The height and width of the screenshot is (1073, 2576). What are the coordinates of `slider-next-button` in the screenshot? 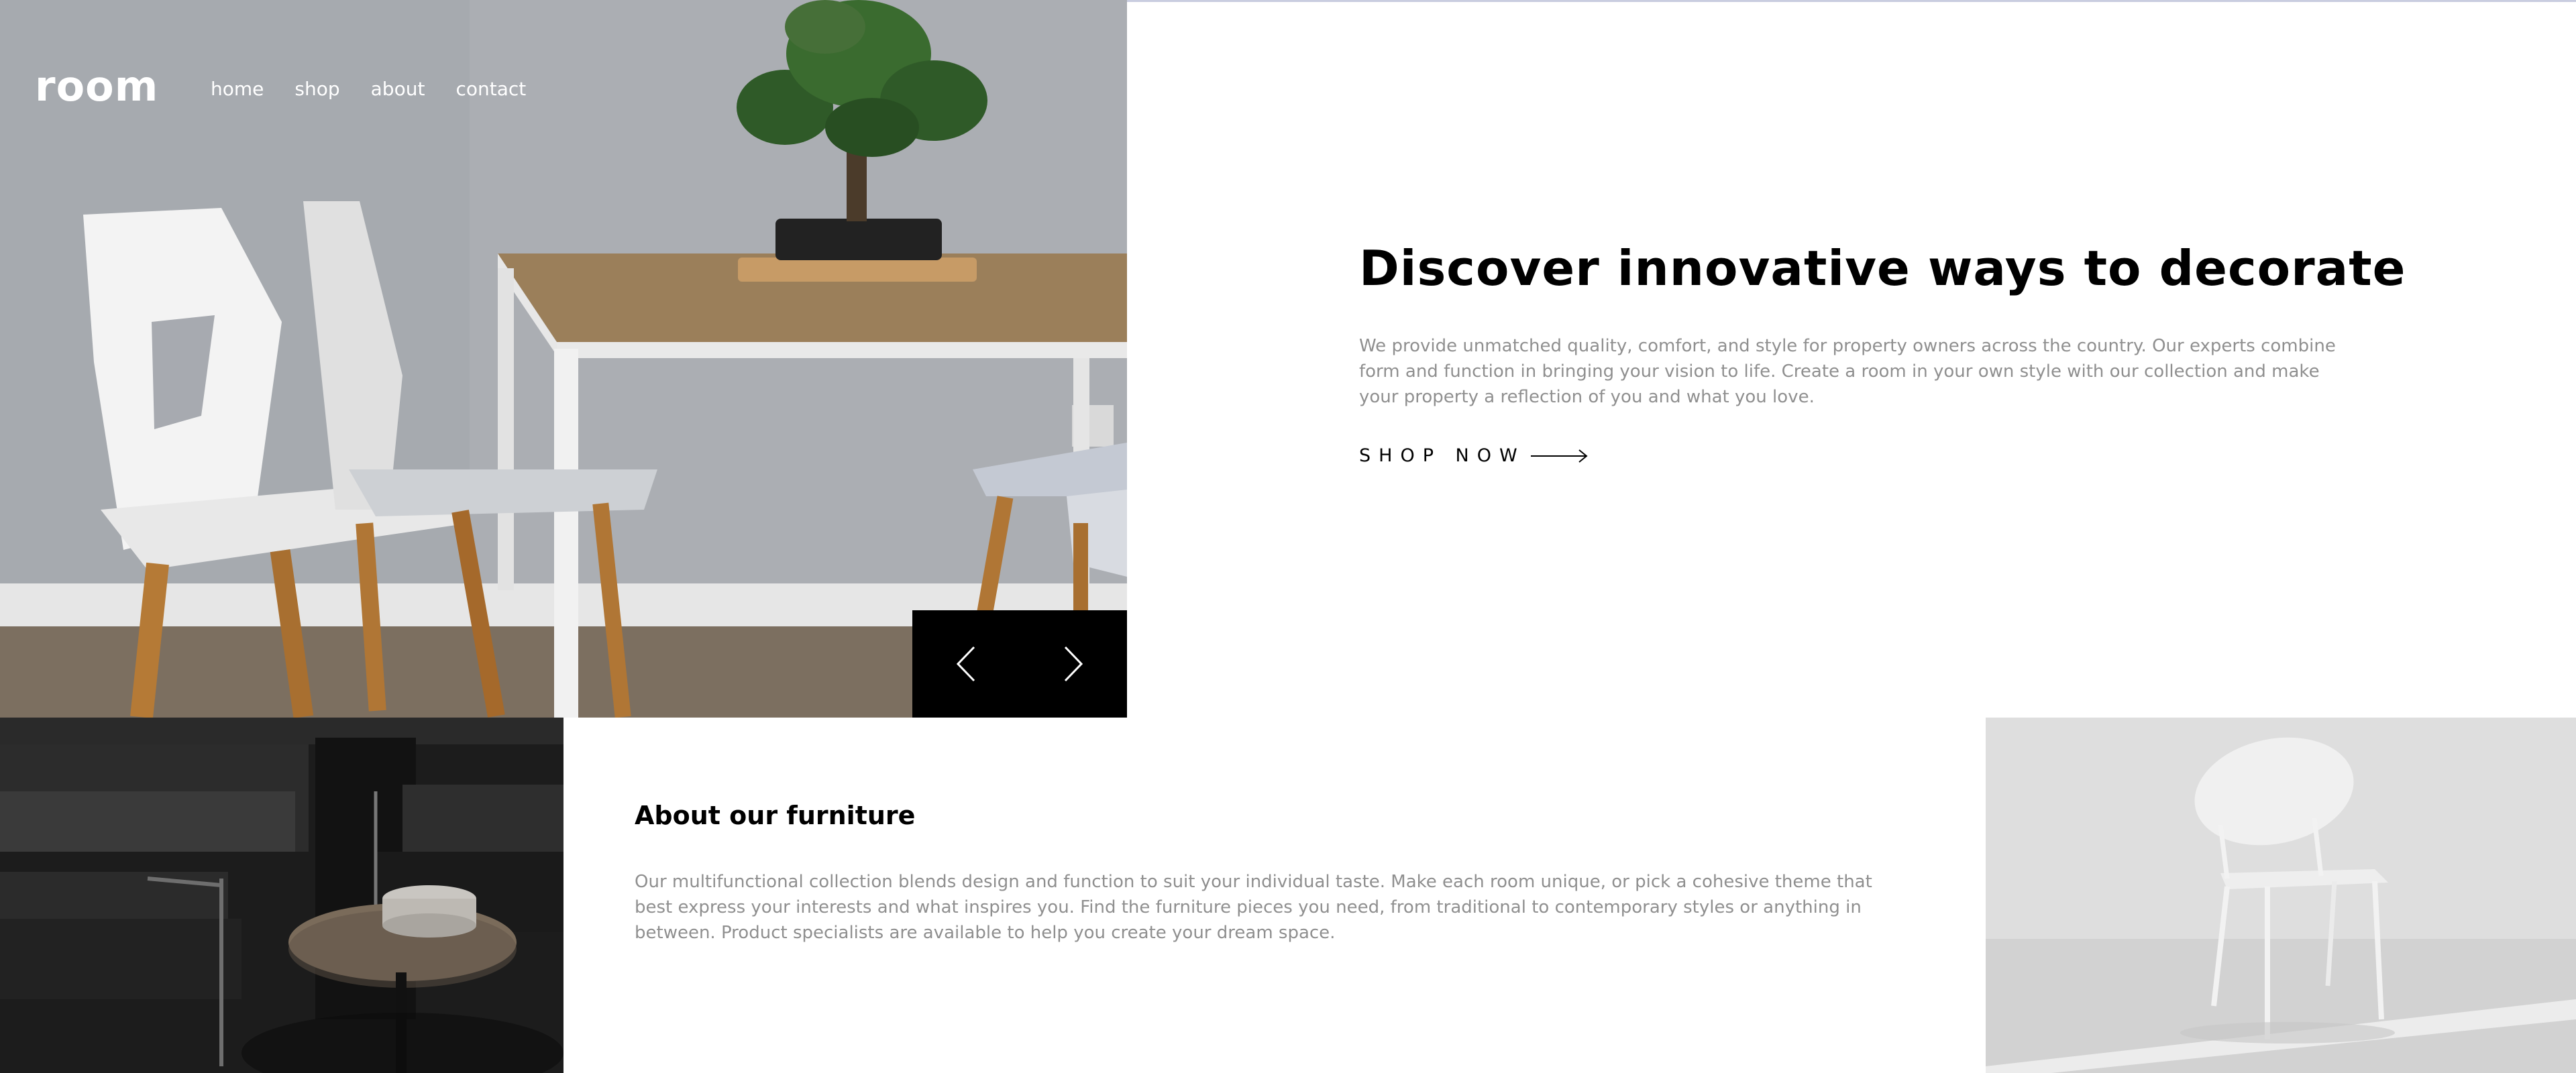 It's located at (1073, 664).